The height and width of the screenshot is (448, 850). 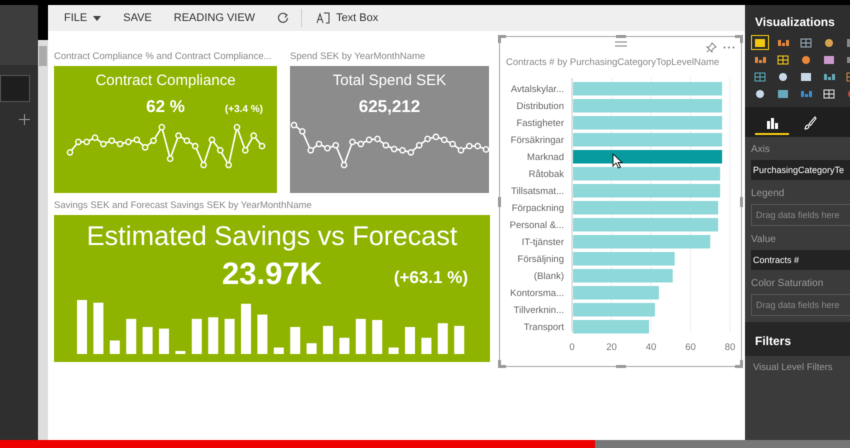 What do you see at coordinates (537, 140) in the screenshot?
I see `axis-label: Försäkringar` at bounding box center [537, 140].